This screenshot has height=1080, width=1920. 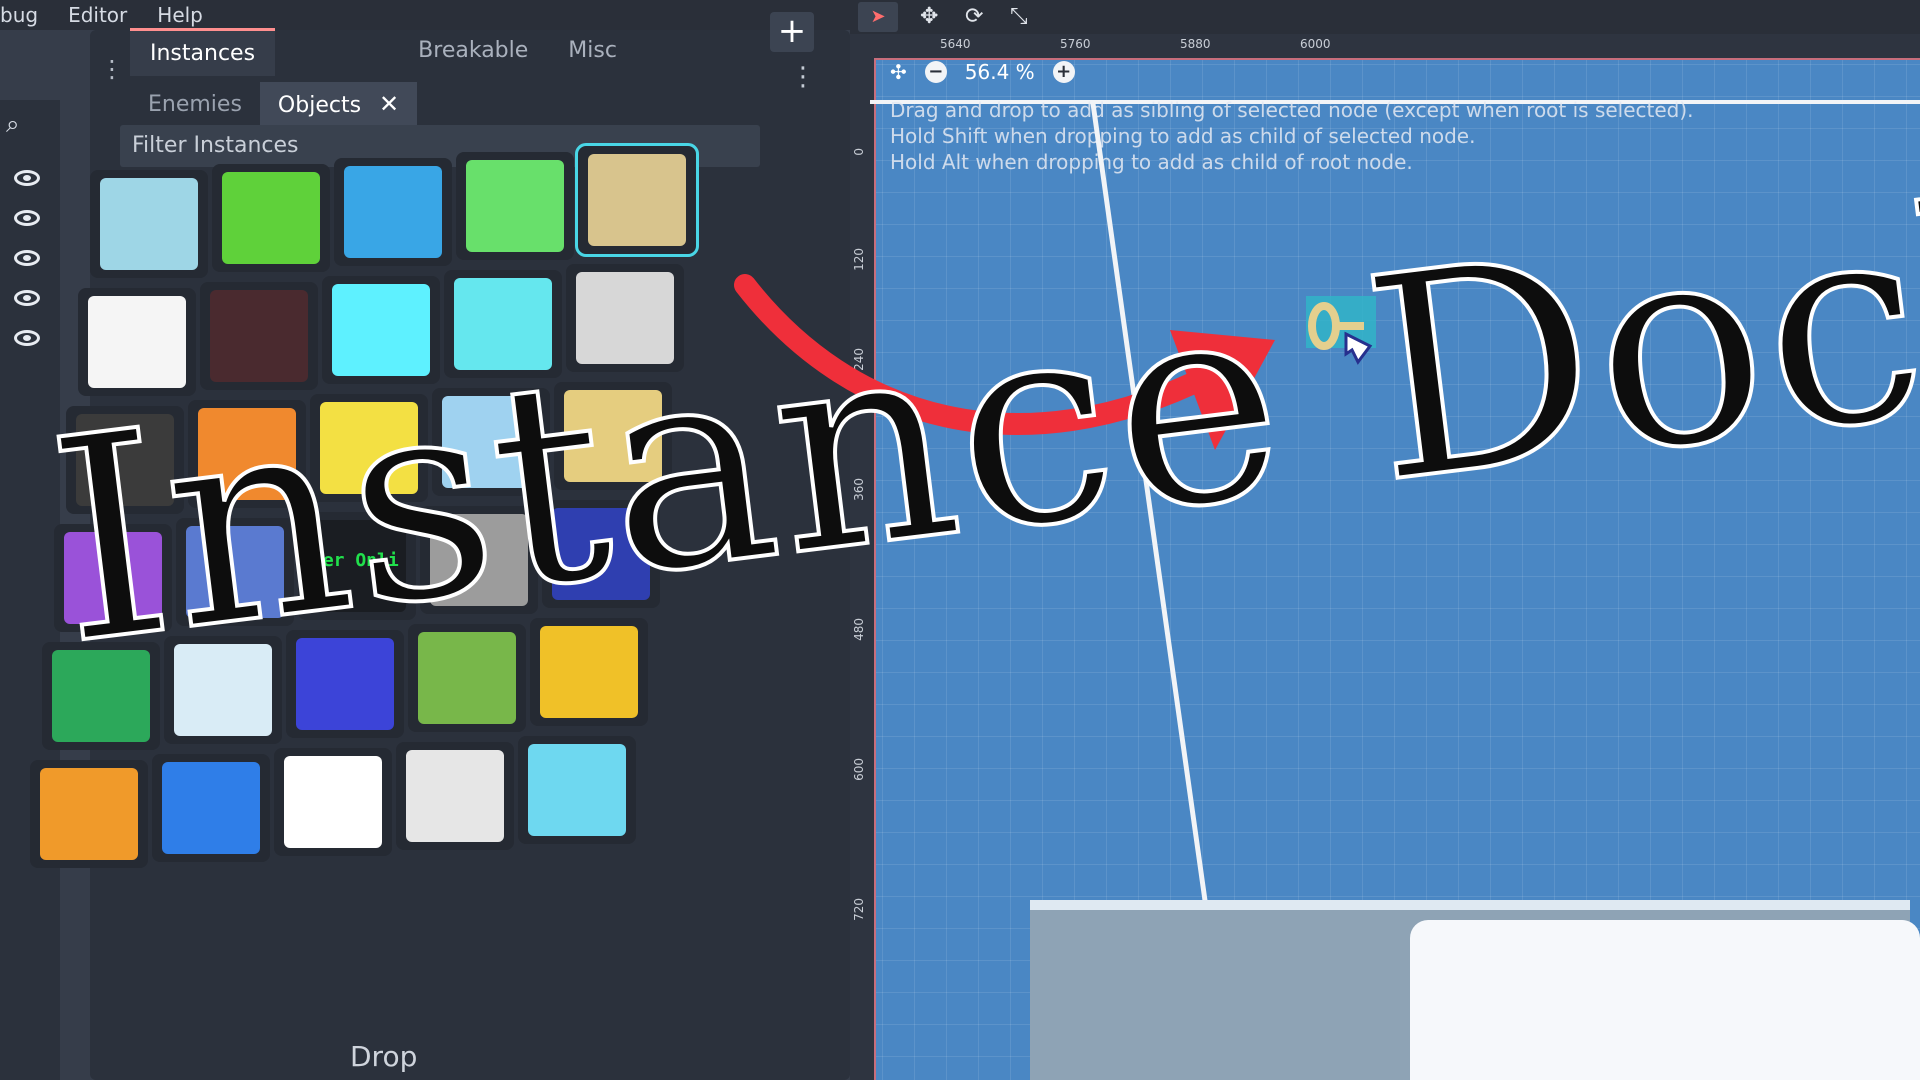 I want to click on center-view-icon: ✣, so click(x=898, y=72).